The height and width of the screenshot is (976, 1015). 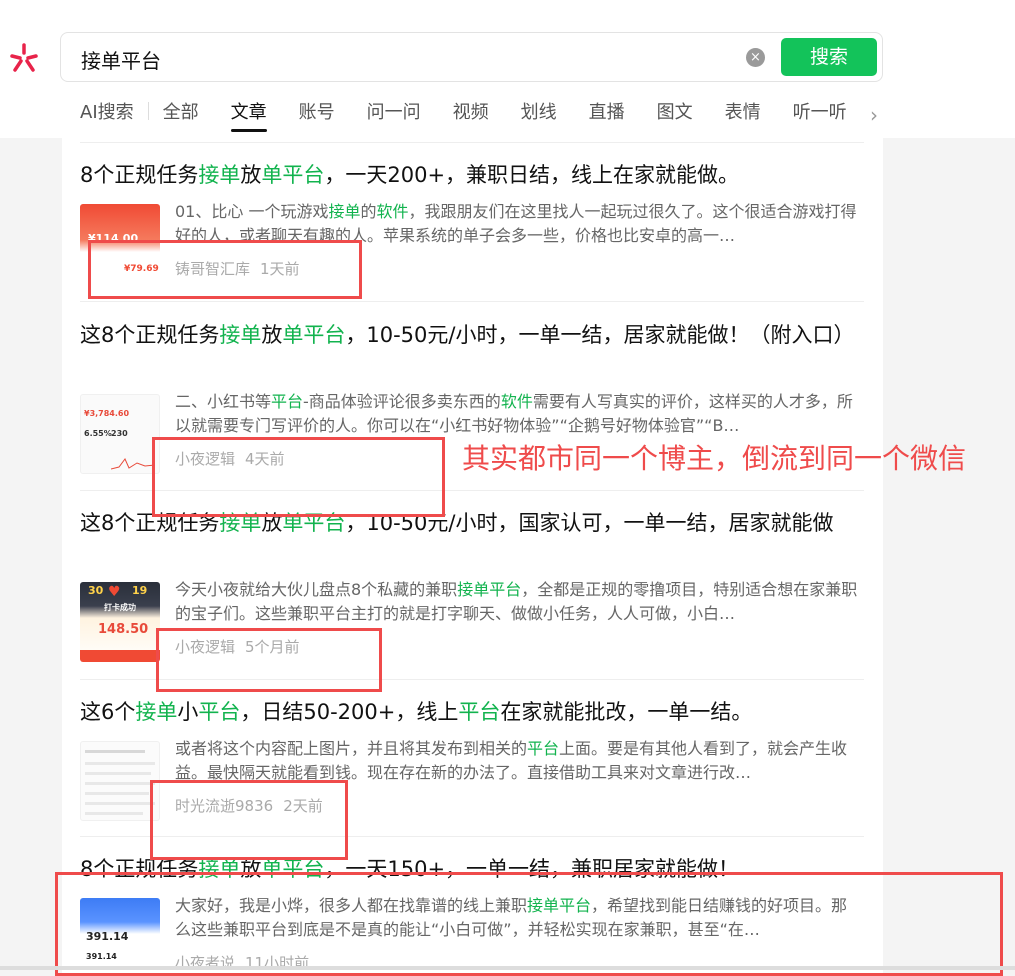 I want to click on text-segment: ，日结50-200+，线上, so click(x=349, y=712).